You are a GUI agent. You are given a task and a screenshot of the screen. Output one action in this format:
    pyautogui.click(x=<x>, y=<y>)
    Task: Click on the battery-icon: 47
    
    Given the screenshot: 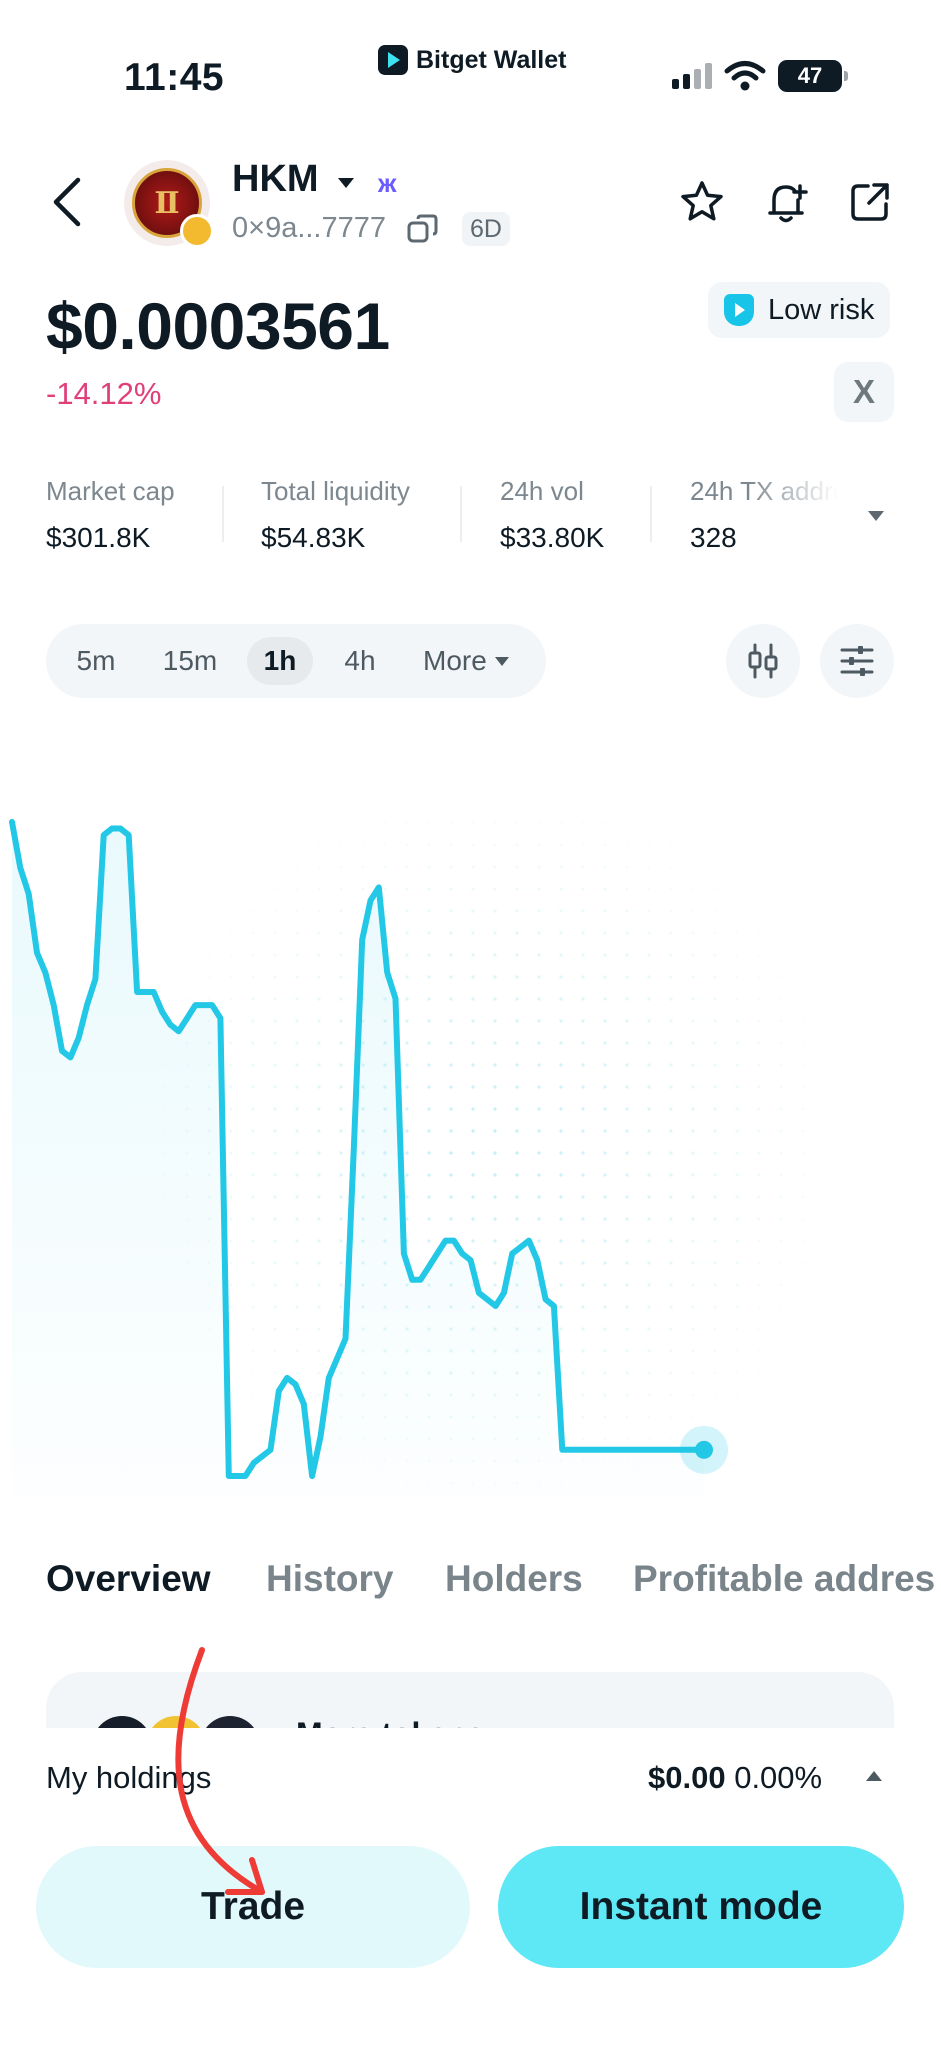 What is the action you would take?
    pyautogui.click(x=813, y=76)
    